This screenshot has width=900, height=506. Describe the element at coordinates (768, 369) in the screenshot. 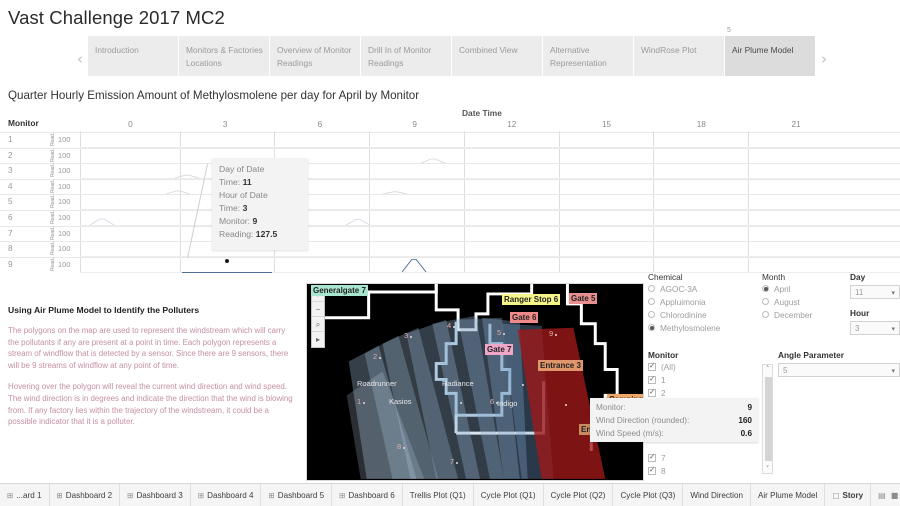

I see `scroll-up-icon: ˄` at that location.